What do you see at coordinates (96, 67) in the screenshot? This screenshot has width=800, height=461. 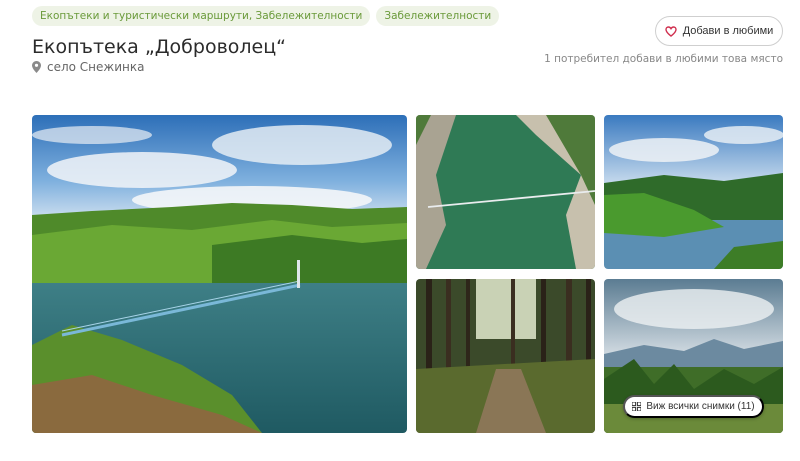 I see `location-text: село Снежинка` at bounding box center [96, 67].